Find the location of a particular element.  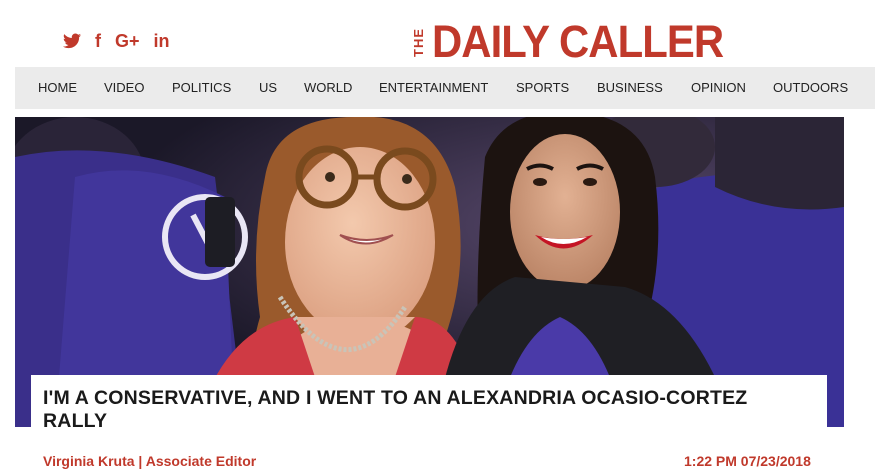

nav-item-outdoors: OUTDOORS is located at coordinates (810, 88).